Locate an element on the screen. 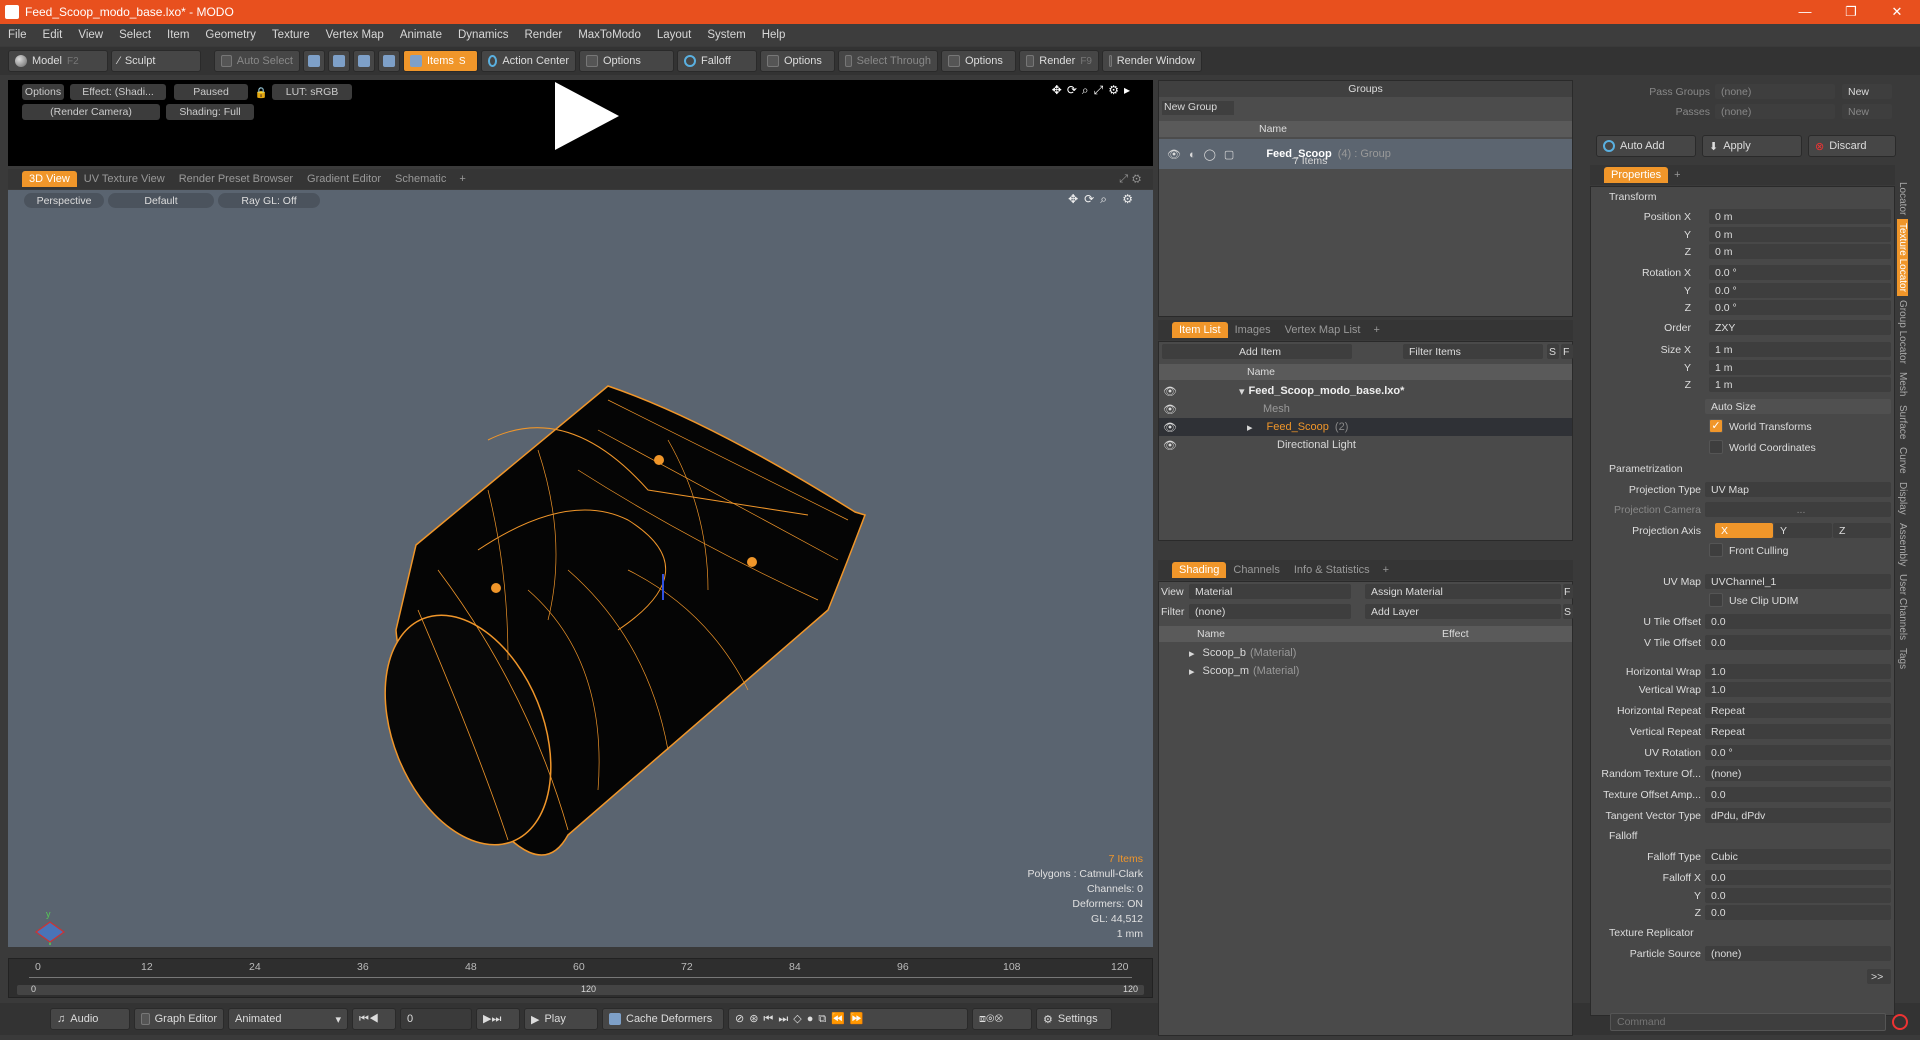  menu-item: Item is located at coordinates (178, 35).